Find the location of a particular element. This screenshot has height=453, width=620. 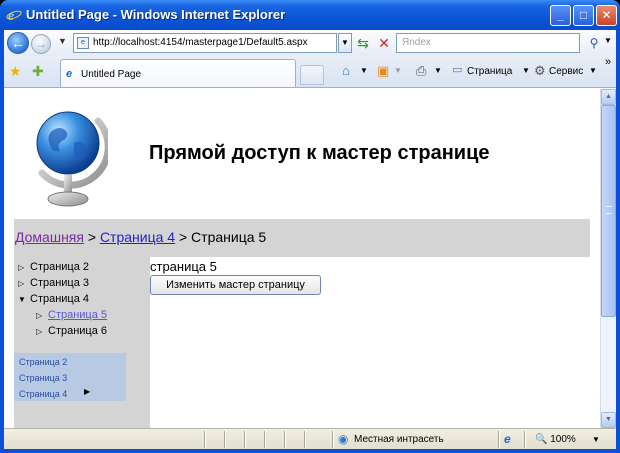

tree-item-label: Страница 4 is located at coordinates (59, 299).